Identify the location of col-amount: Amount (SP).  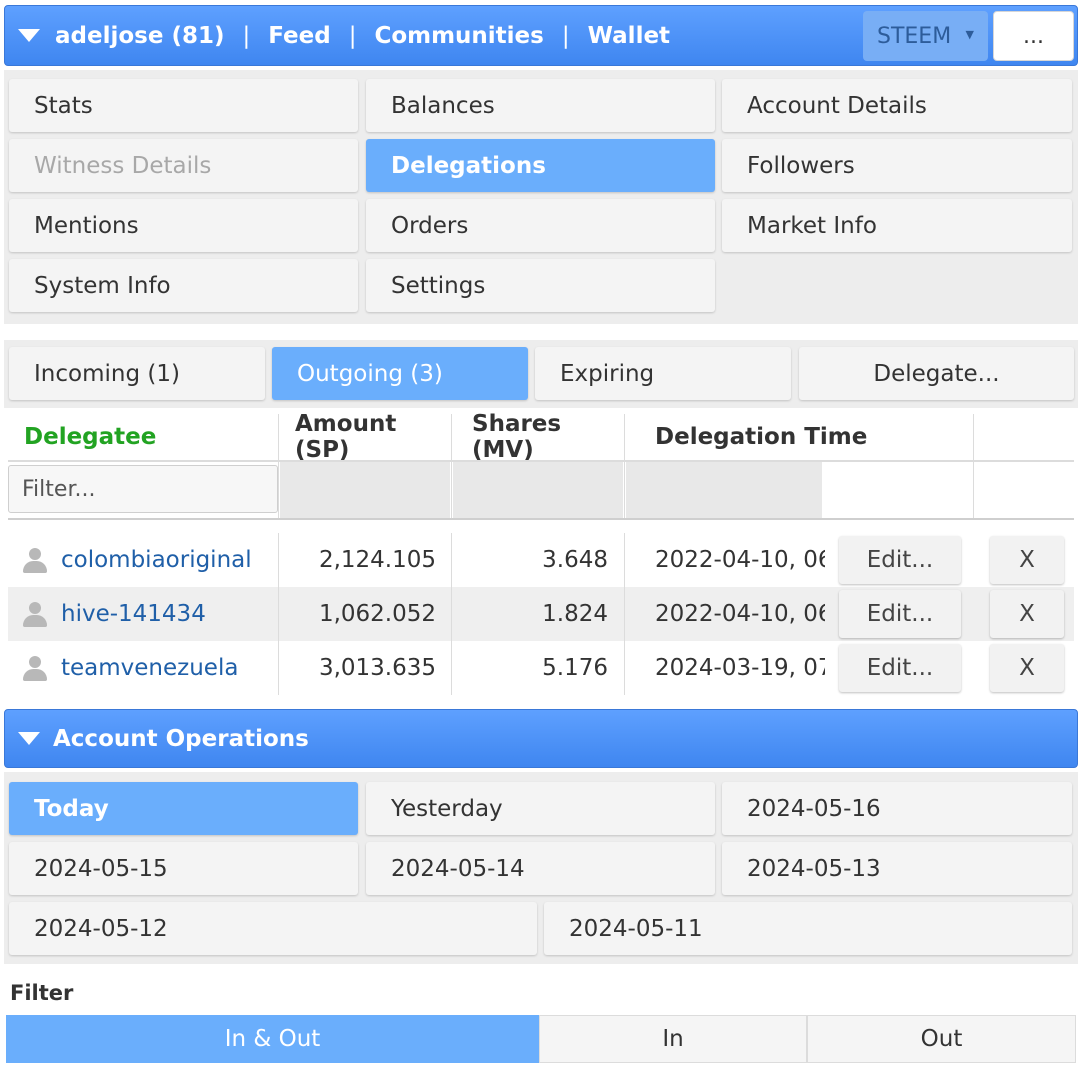
(370, 437).